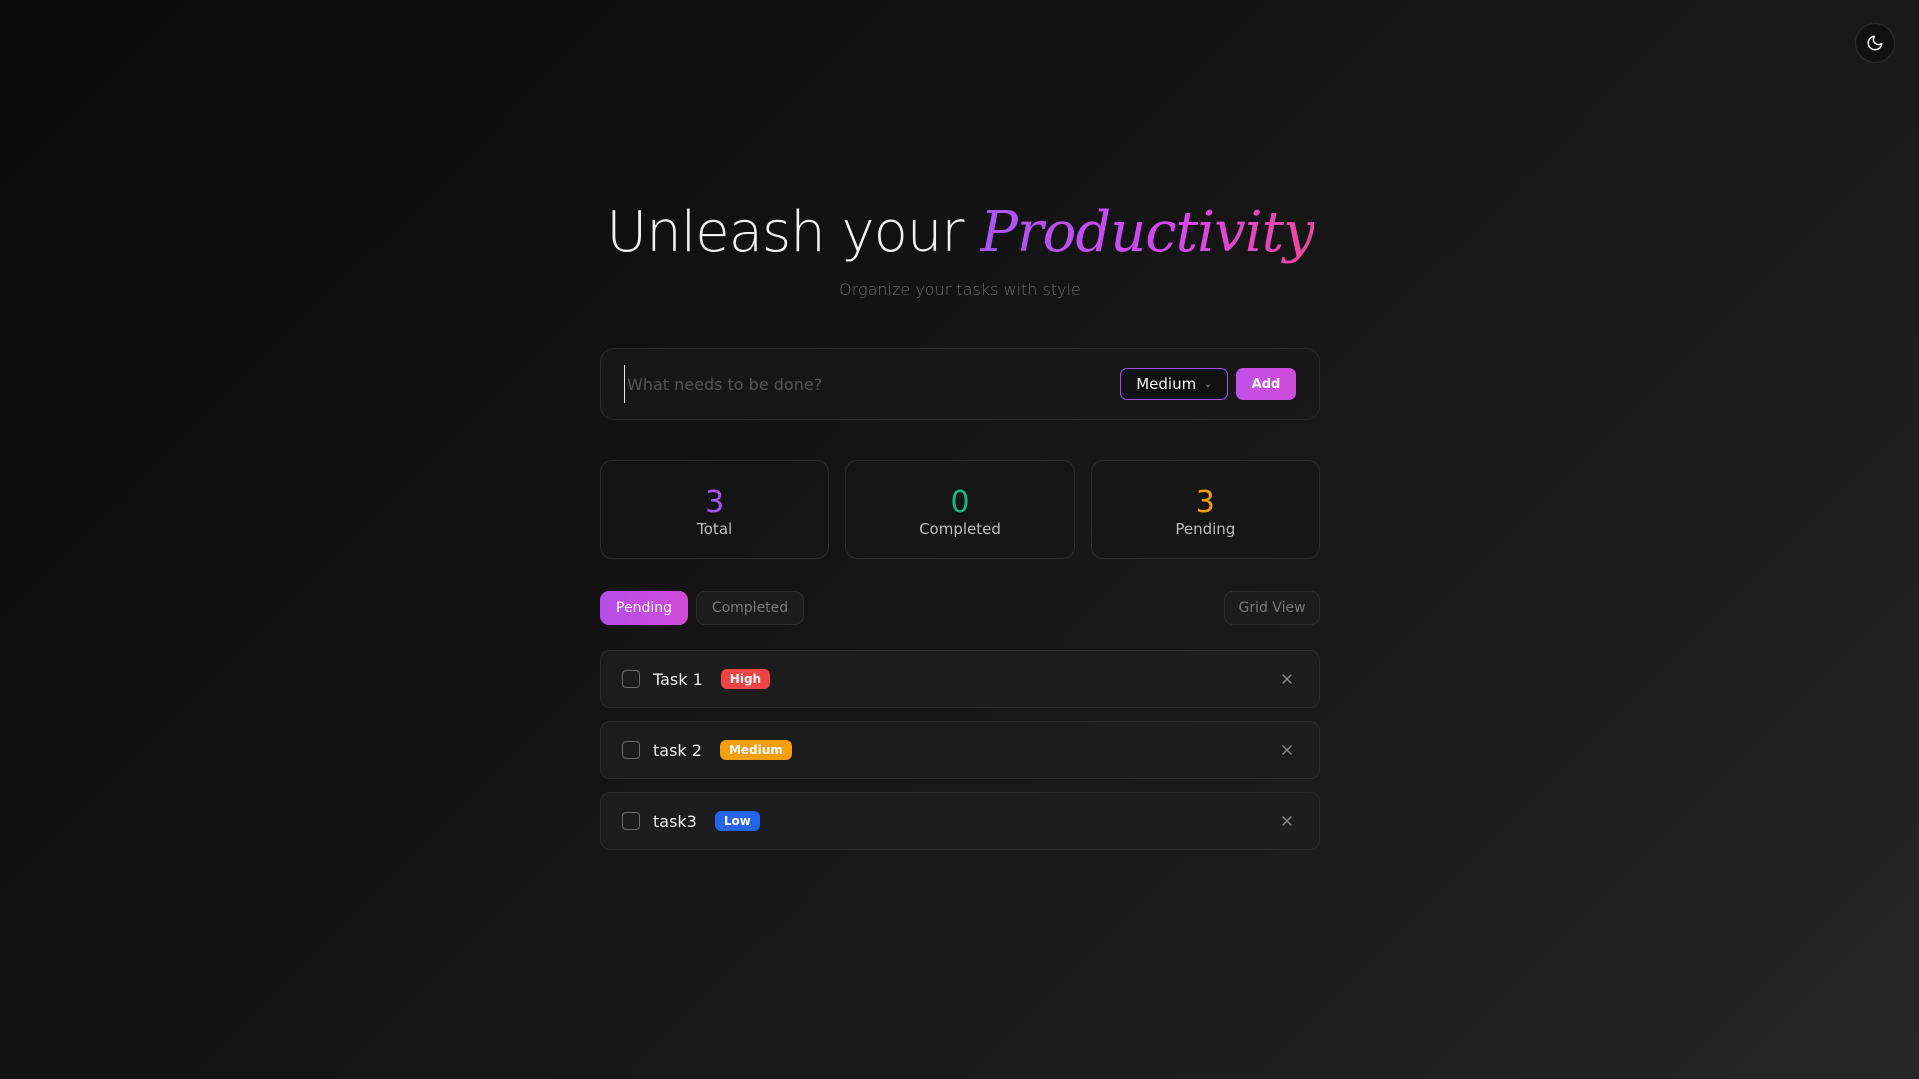  Describe the element at coordinates (1205, 502) in the screenshot. I see `stat-value-pending: 3` at that location.